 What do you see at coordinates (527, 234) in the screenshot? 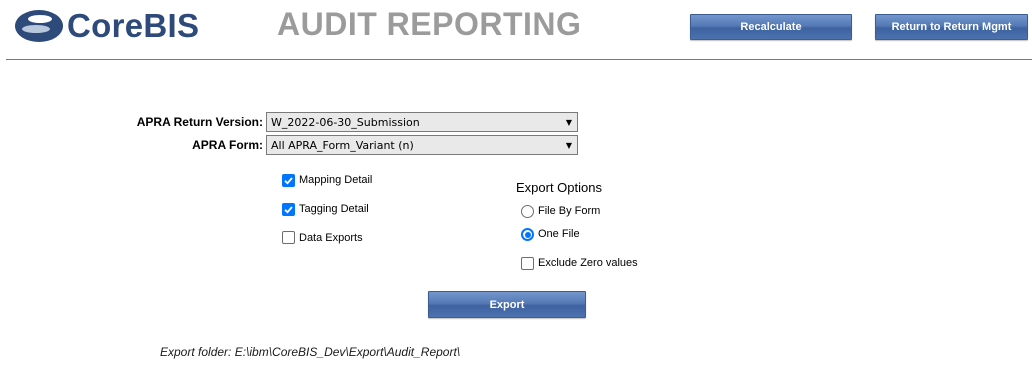
I see `one-file-radio` at bounding box center [527, 234].